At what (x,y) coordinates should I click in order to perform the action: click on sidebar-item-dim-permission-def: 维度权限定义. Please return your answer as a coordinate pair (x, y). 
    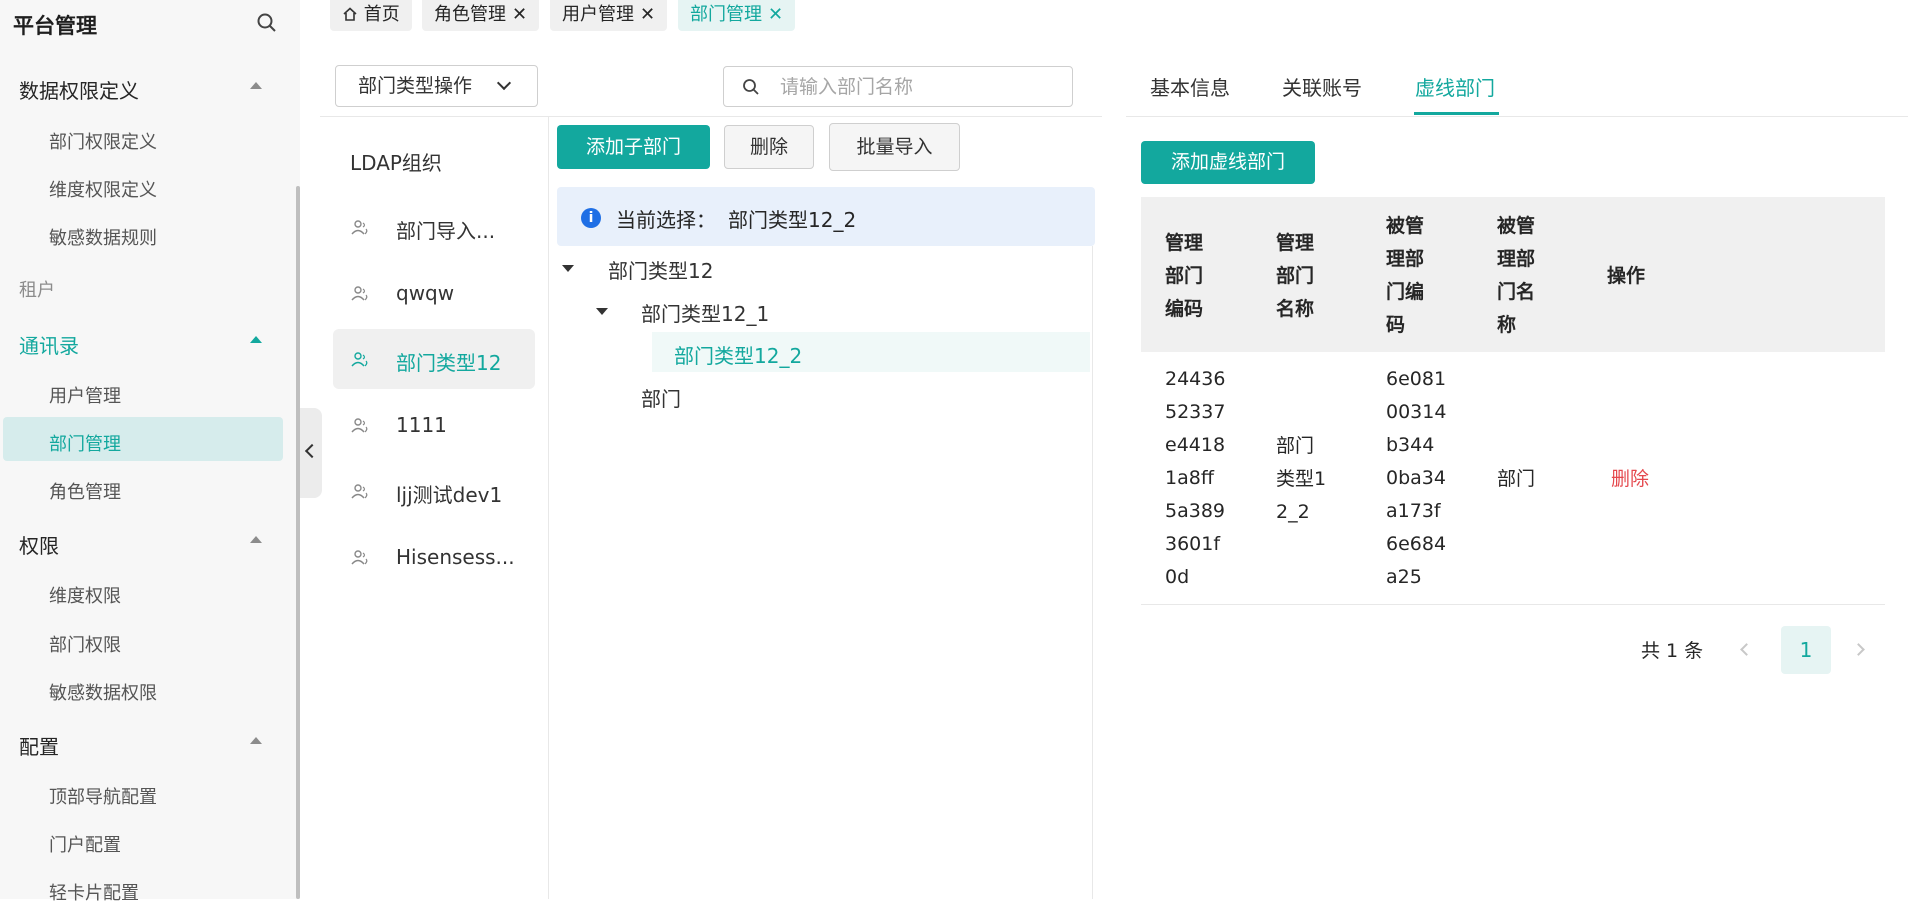
    Looking at the image, I should click on (103, 189).